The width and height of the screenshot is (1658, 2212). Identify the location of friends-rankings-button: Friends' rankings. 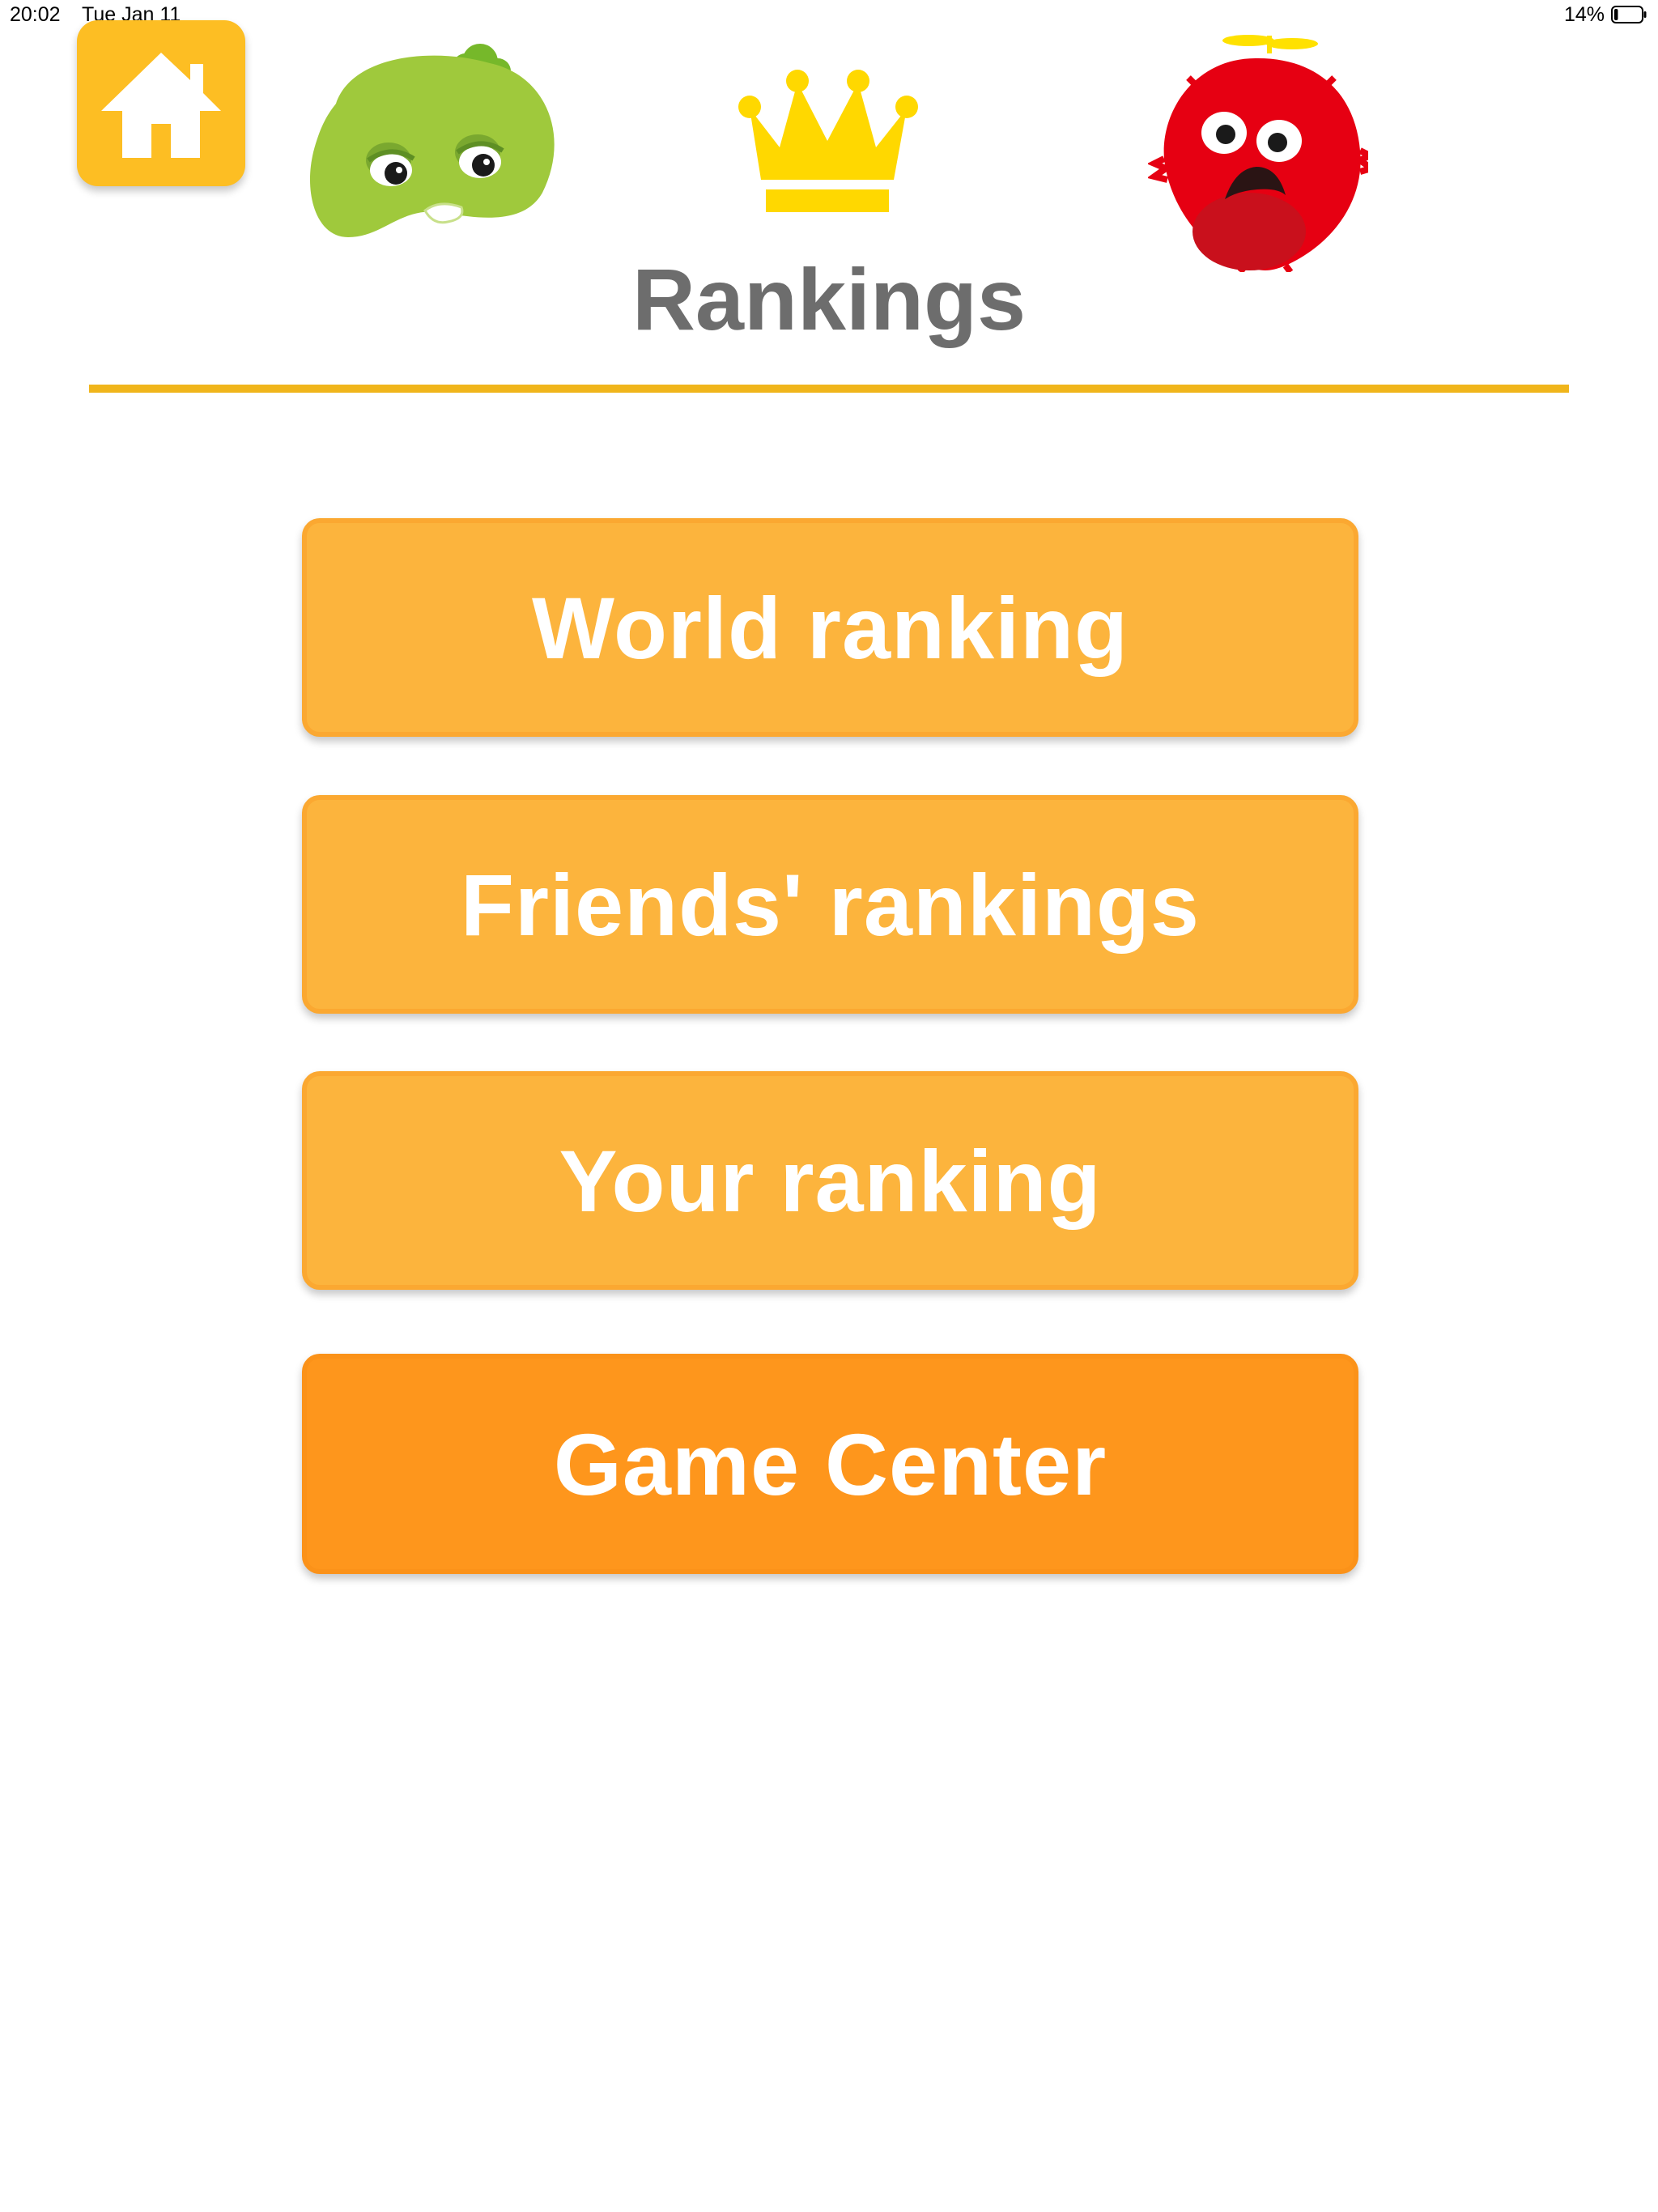
(830, 904).